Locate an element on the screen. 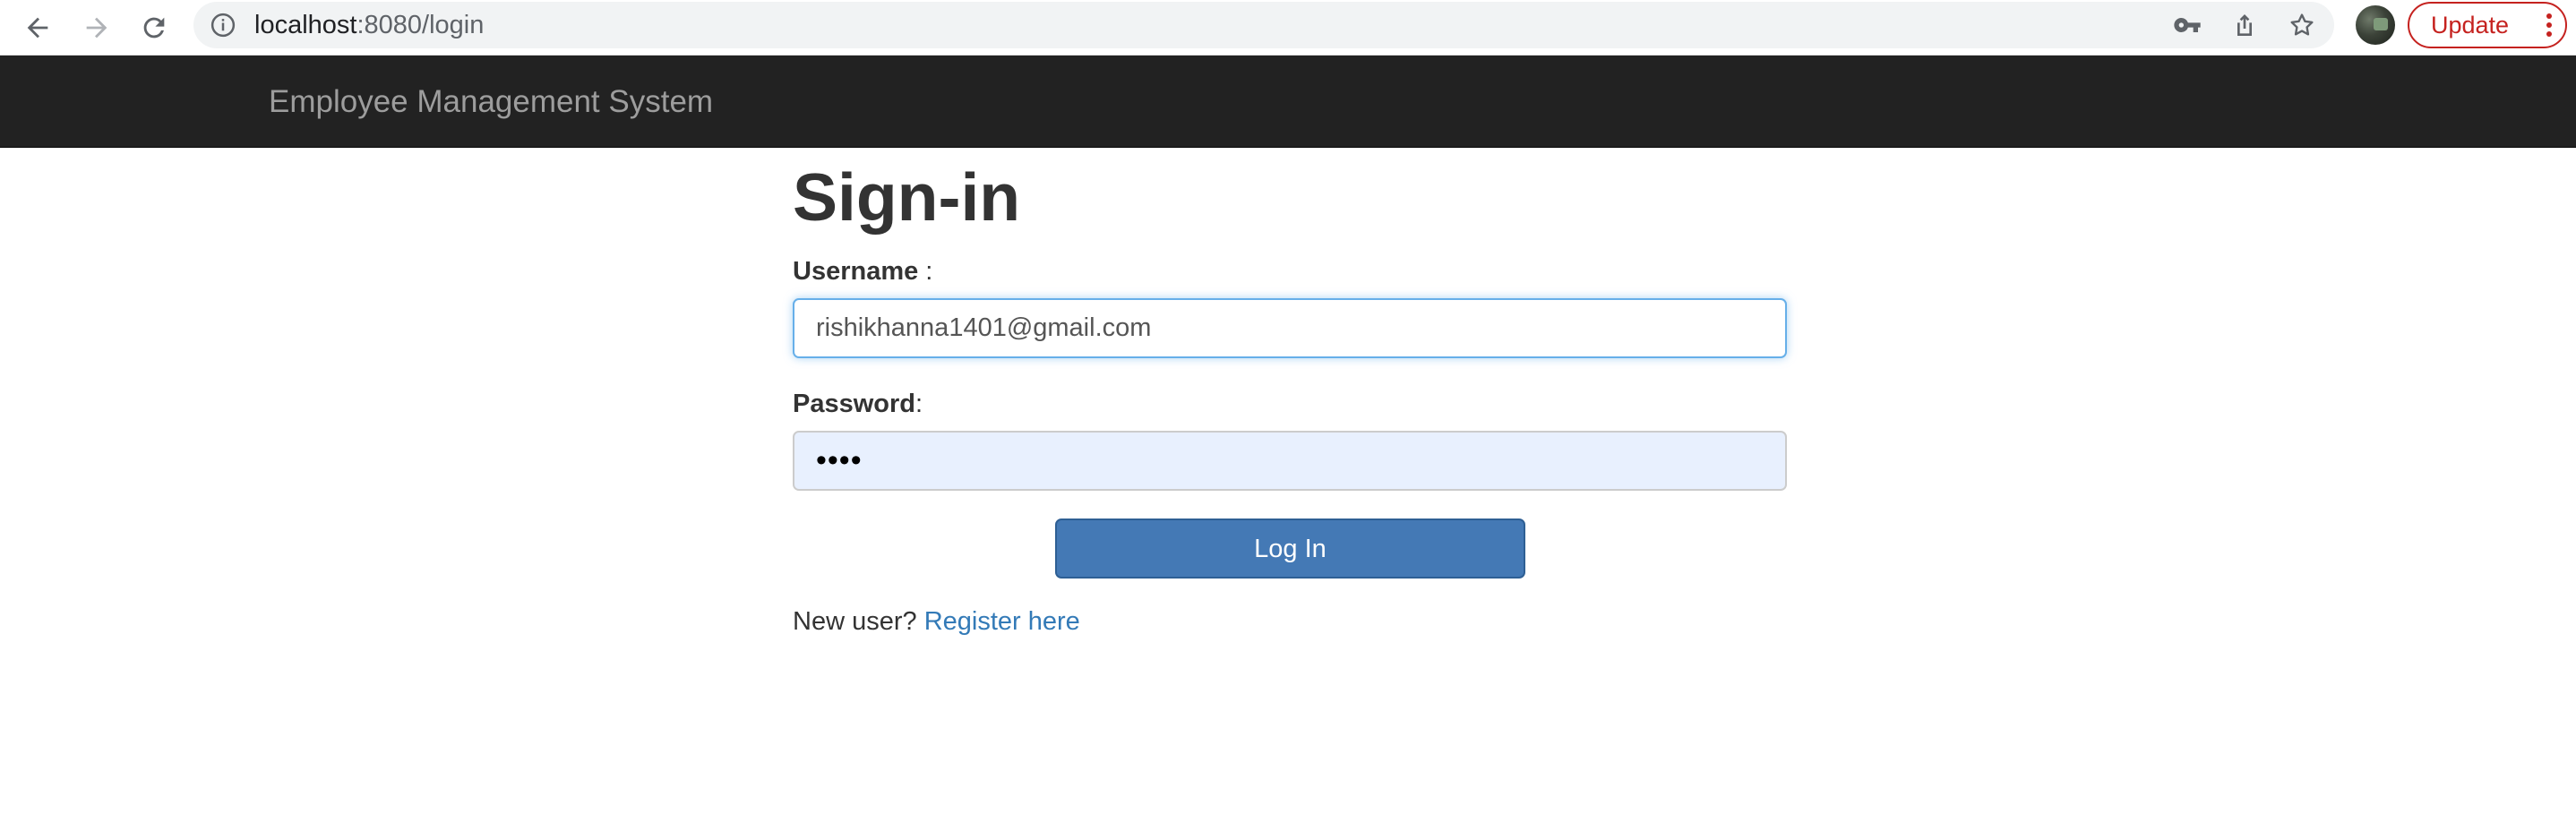  reload-button is located at coordinates (154, 28).